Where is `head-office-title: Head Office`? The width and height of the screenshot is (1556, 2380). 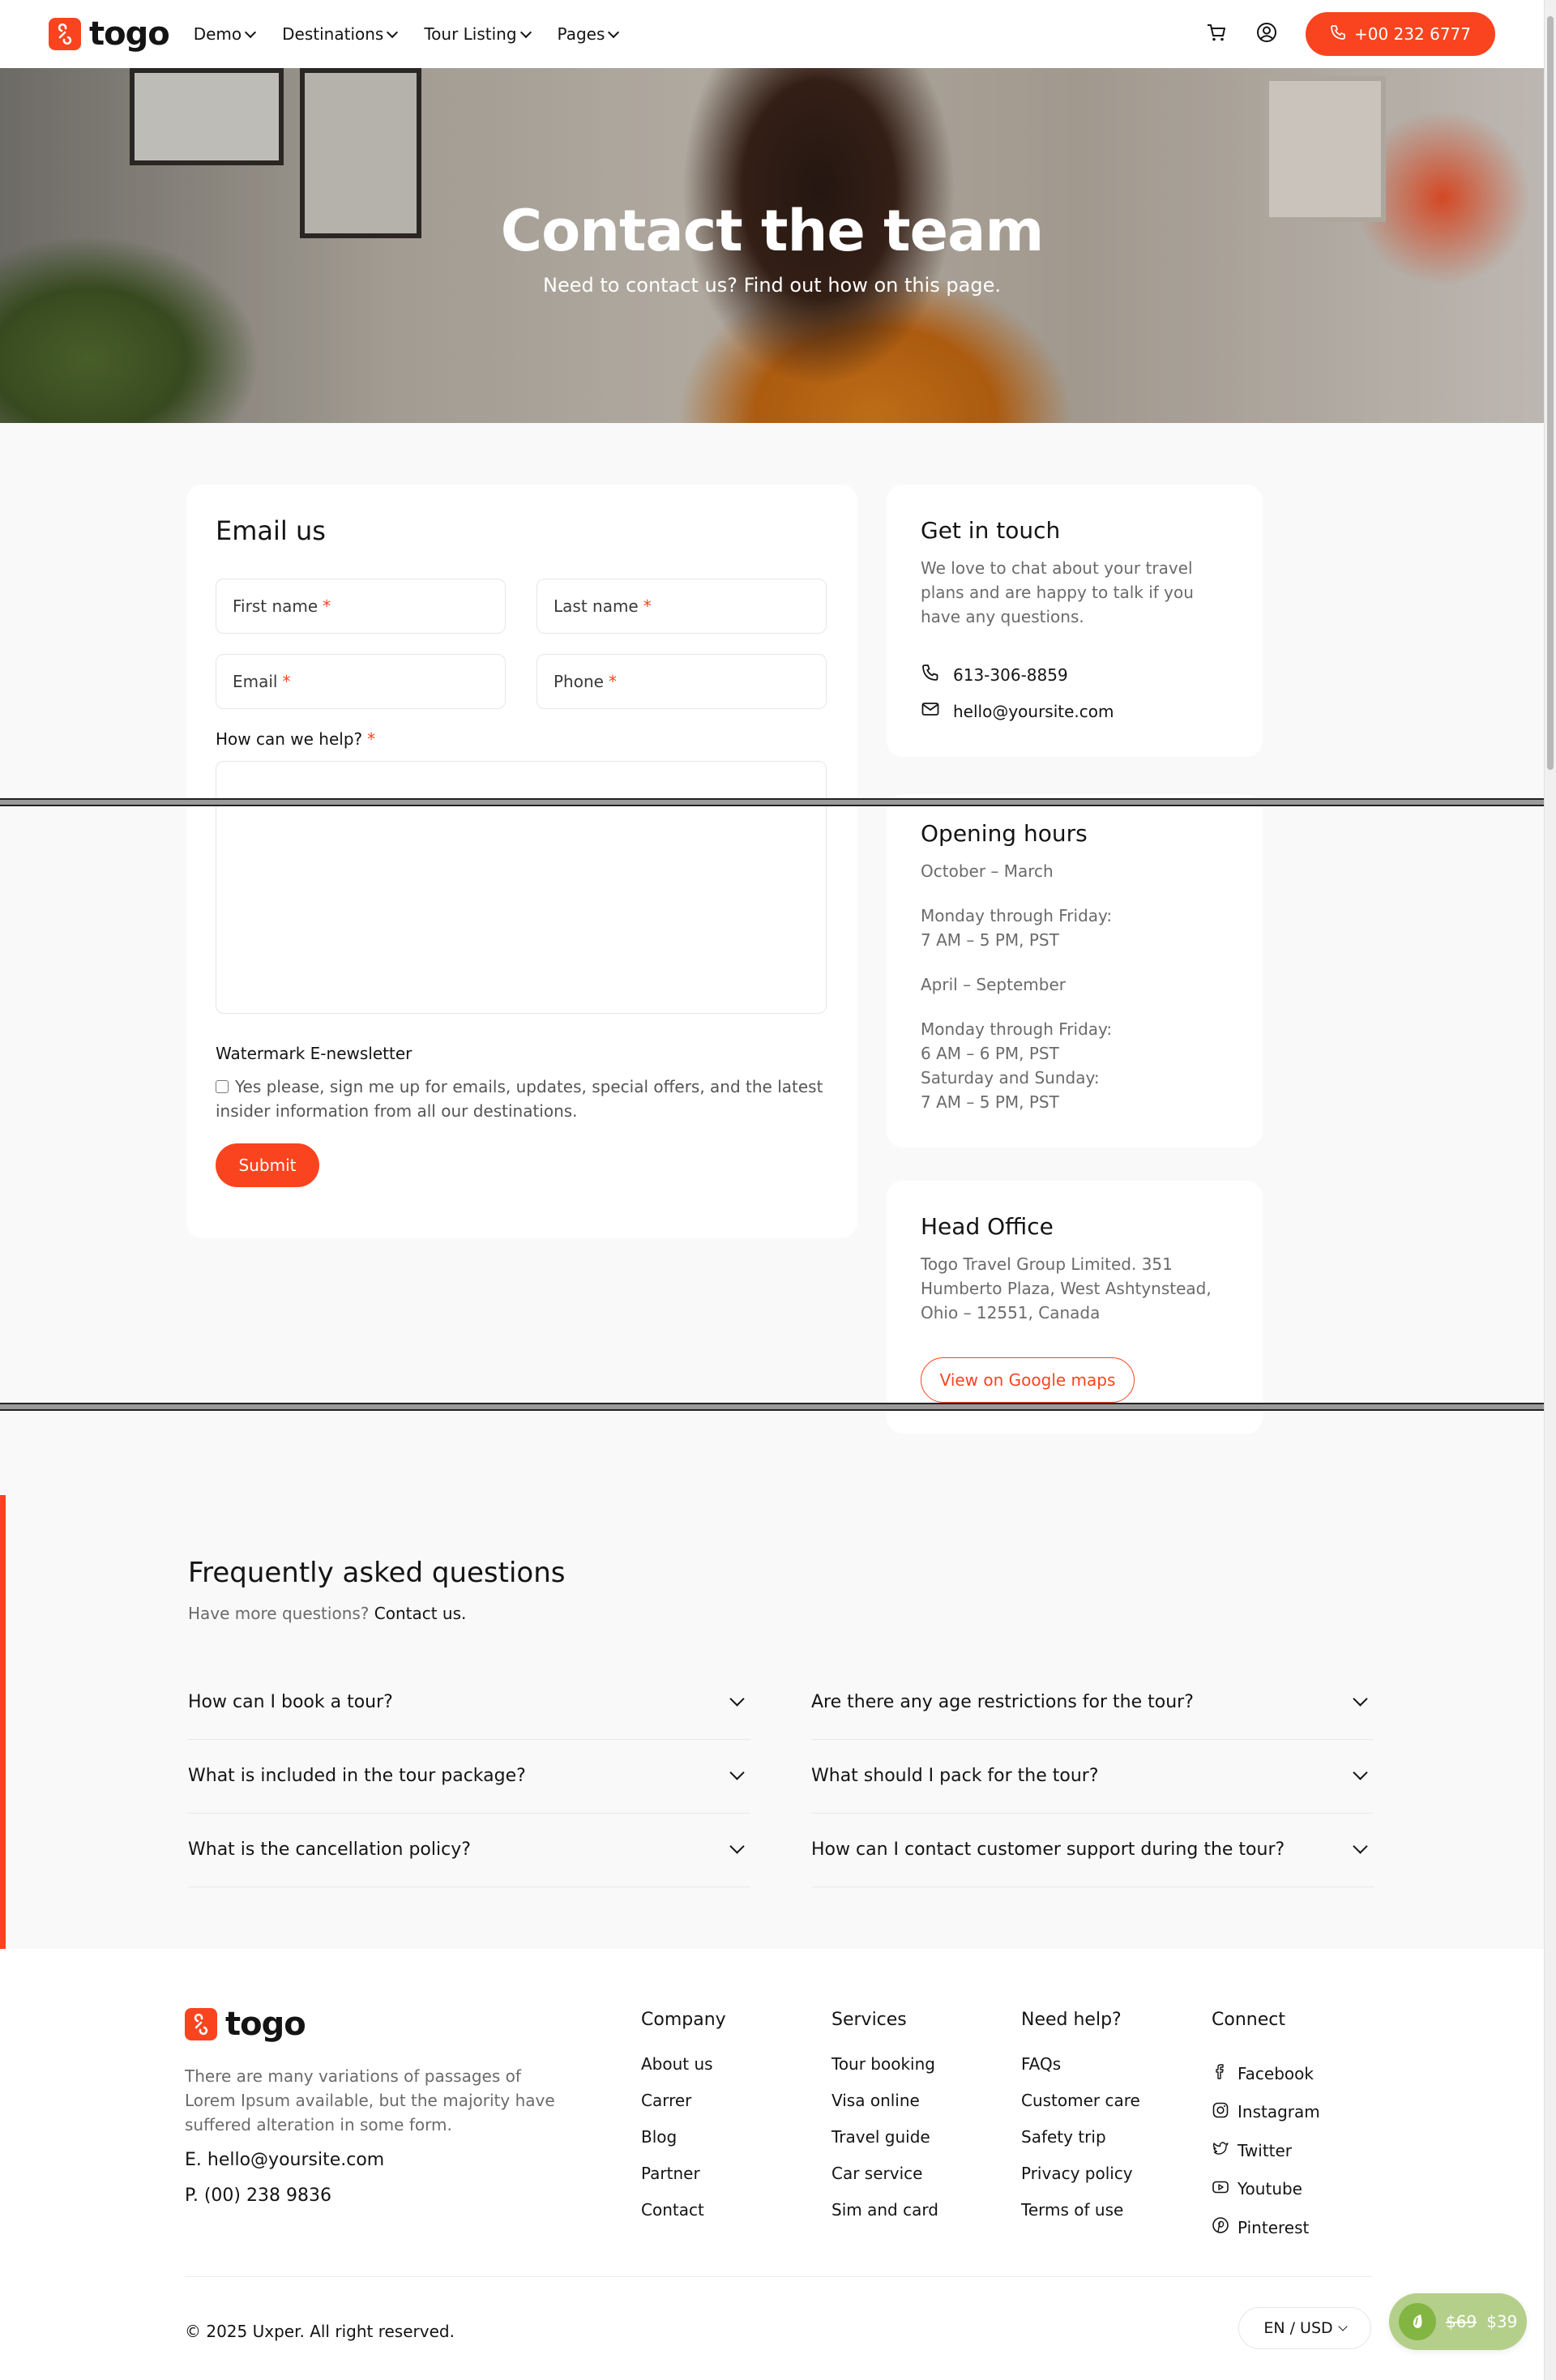 head-office-title: Head Office is located at coordinates (987, 1227).